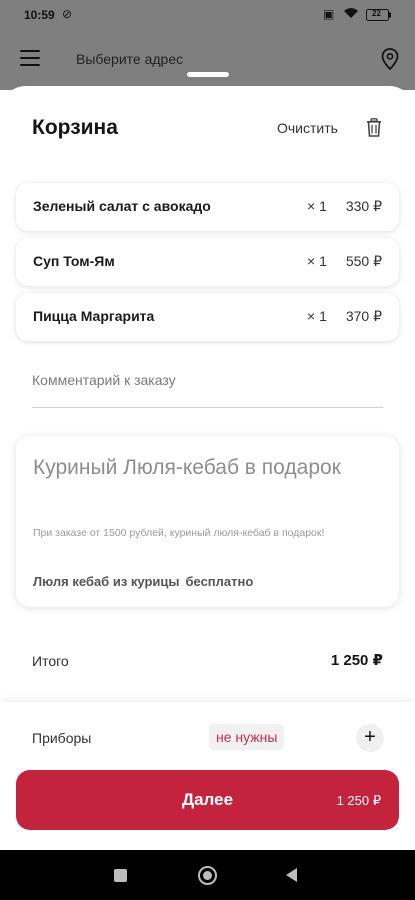 The height and width of the screenshot is (900, 415). Describe the element at coordinates (390, 59) in the screenshot. I see `location-pin-icon` at that location.